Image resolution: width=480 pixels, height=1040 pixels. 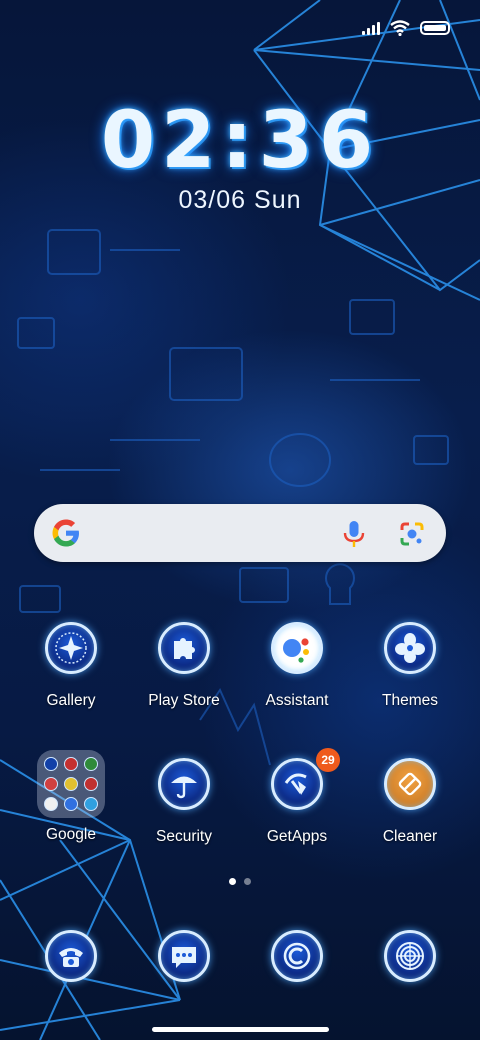 I want to click on page-dot-active, so click(x=232, y=881).